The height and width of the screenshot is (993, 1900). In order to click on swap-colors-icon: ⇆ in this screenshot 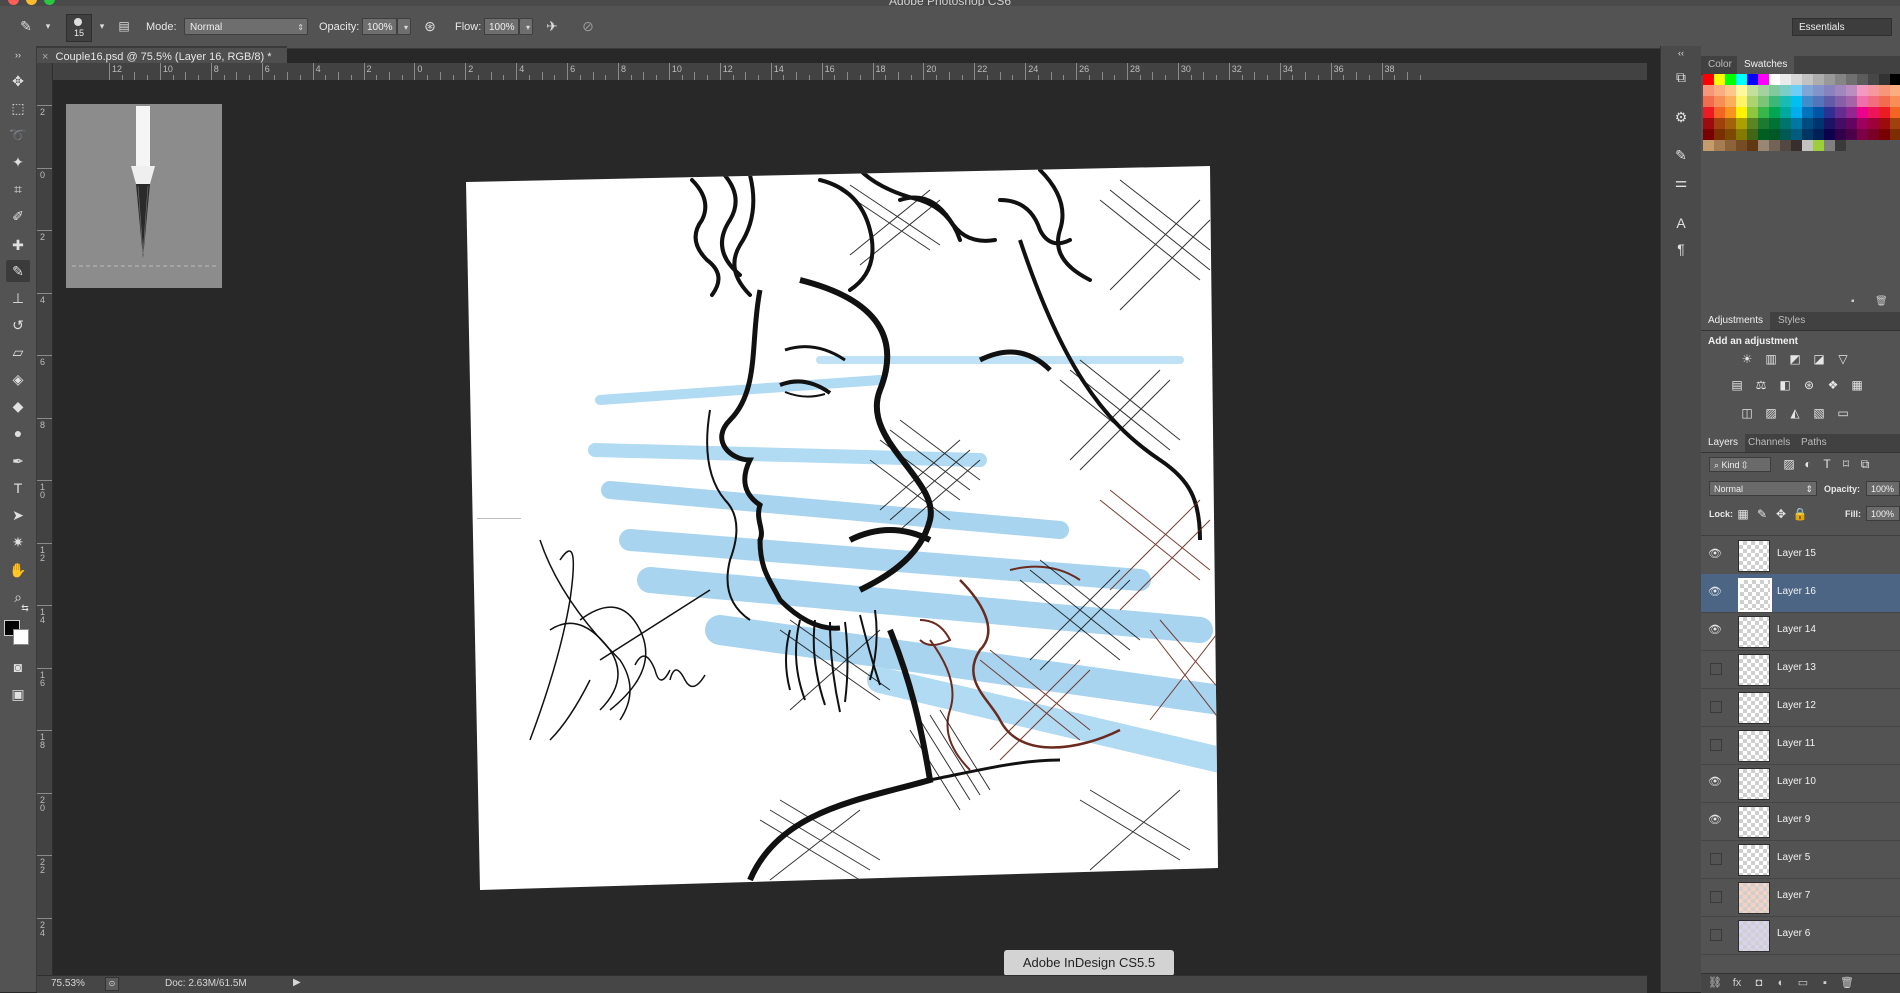, I will do `click(25, 608)`.